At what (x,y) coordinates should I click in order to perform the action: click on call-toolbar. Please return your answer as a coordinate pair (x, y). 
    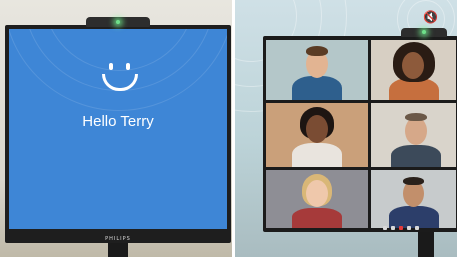
    Looking at the image, I should click on (408, 228).